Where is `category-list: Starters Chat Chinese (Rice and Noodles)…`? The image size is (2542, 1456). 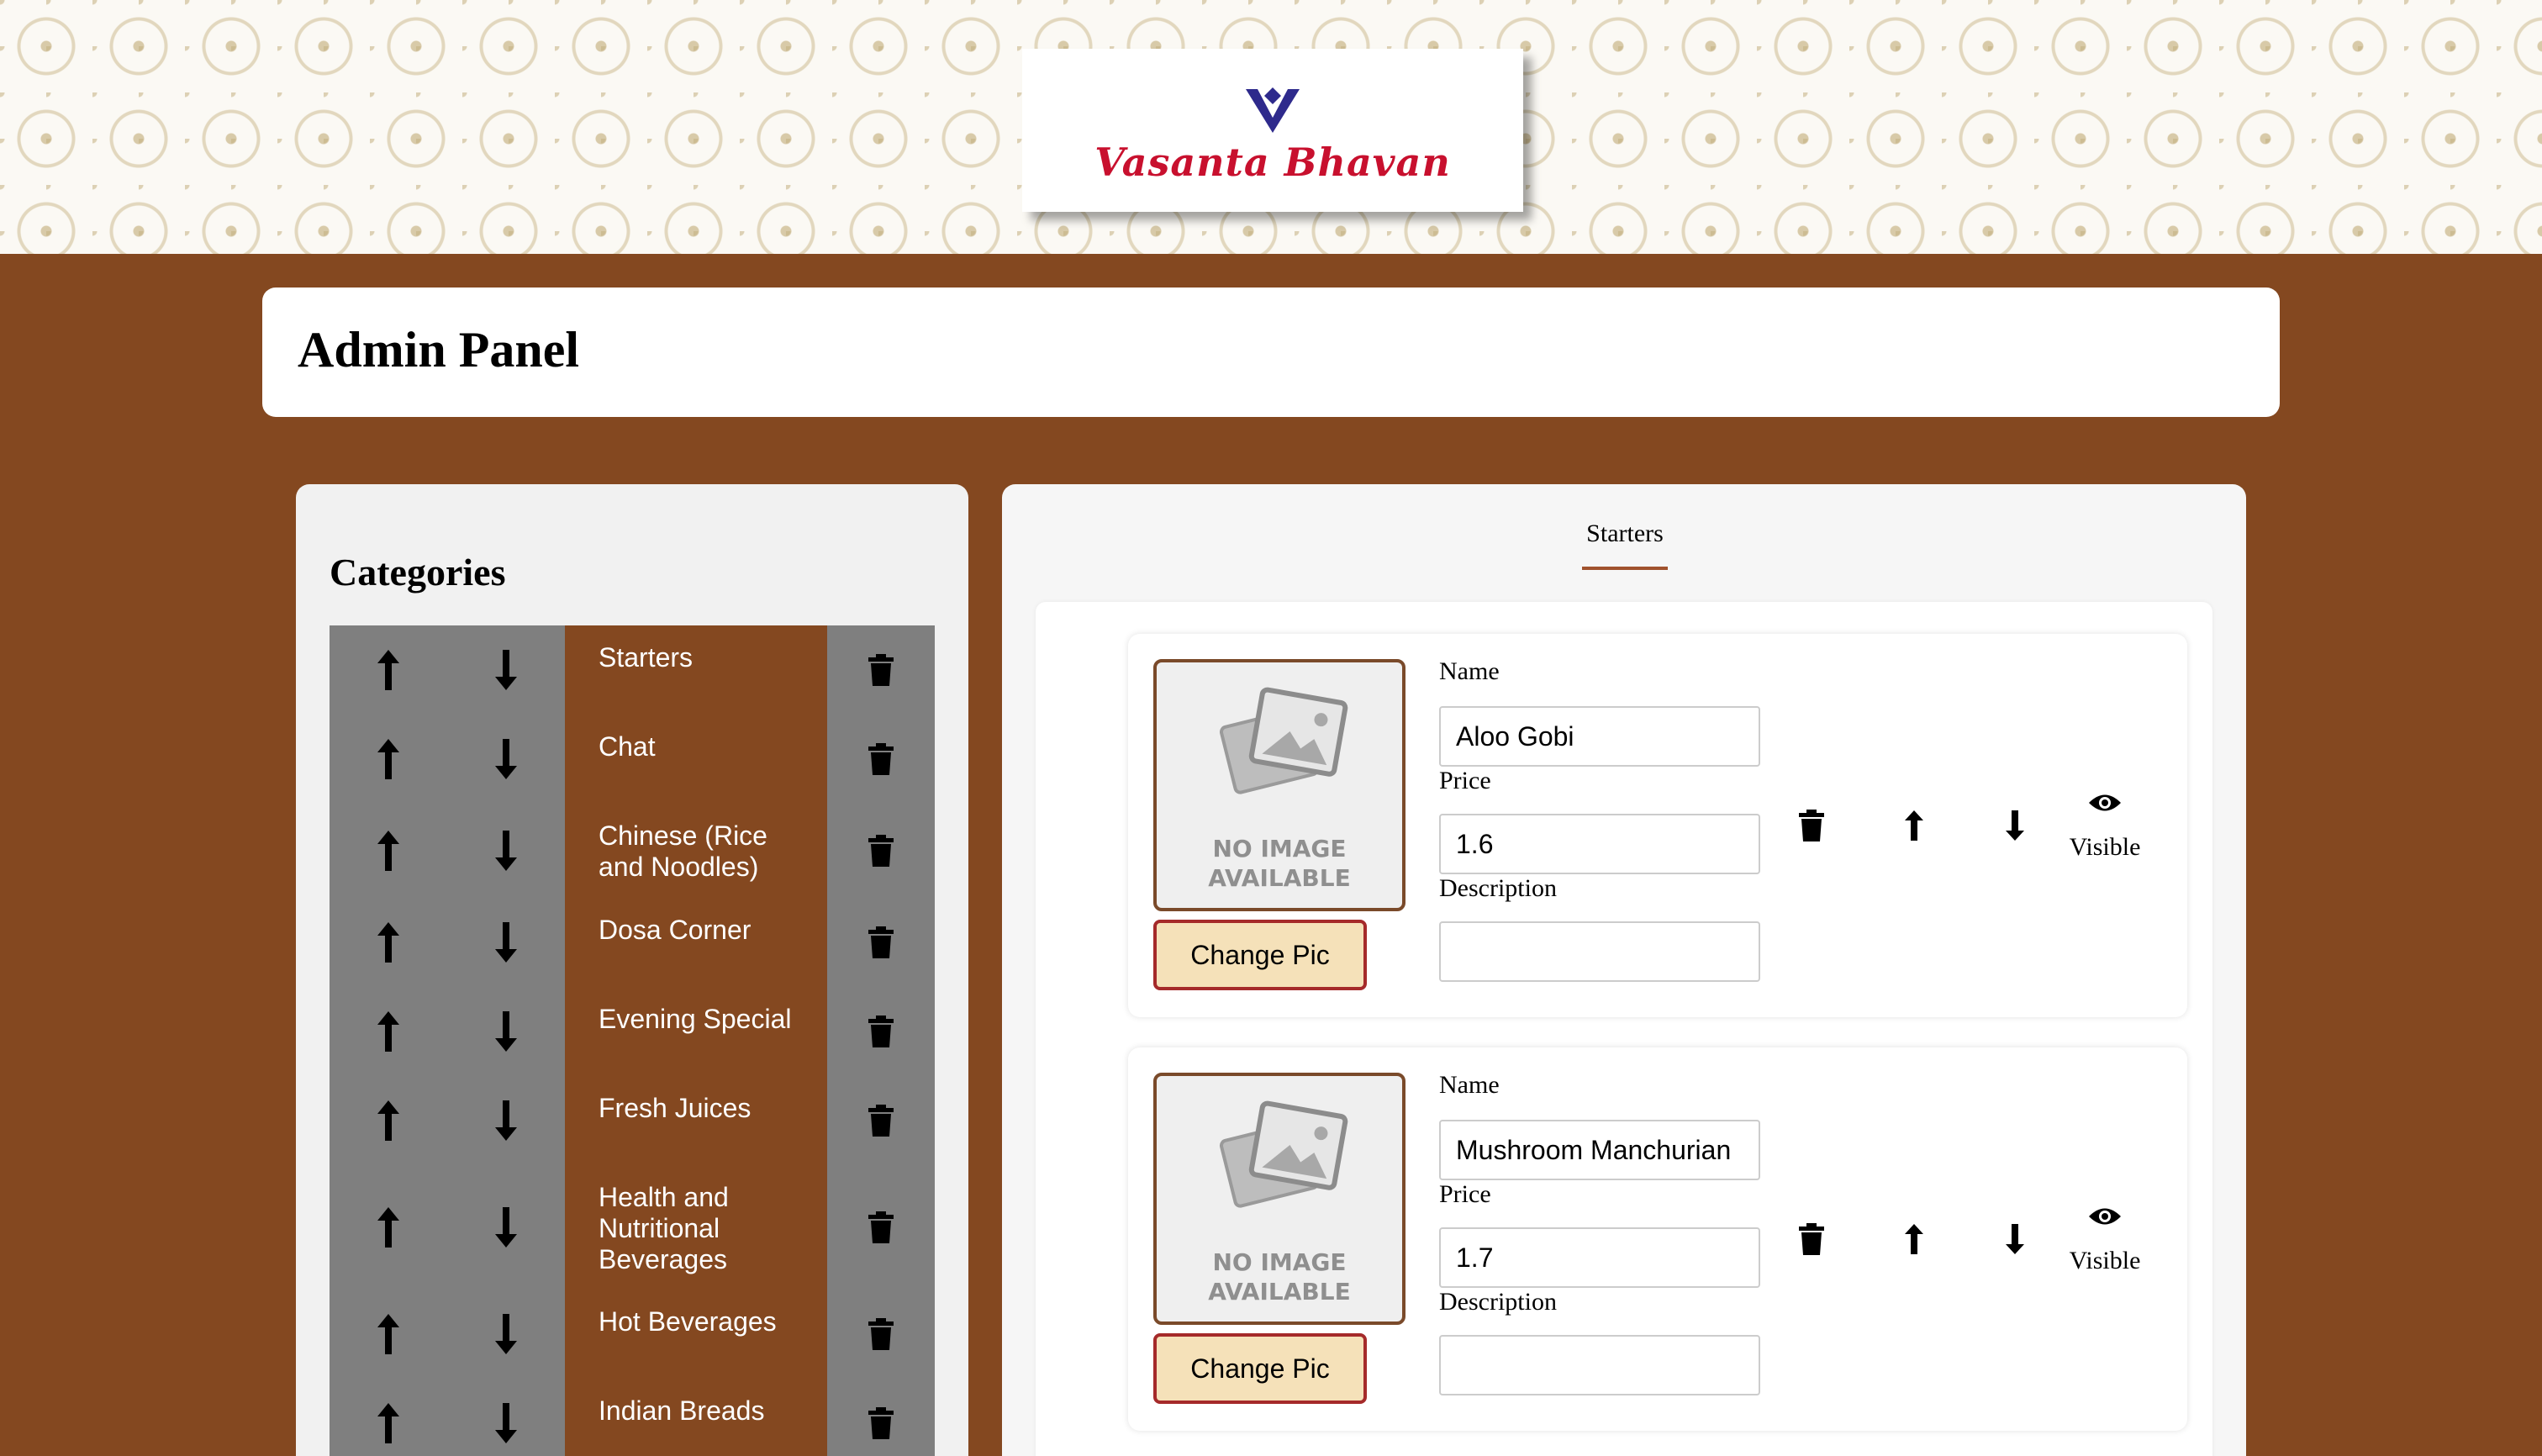
category-list: Starters Chat Chinese (Rice and Noodles)… is located at coordinates (632, 1040).